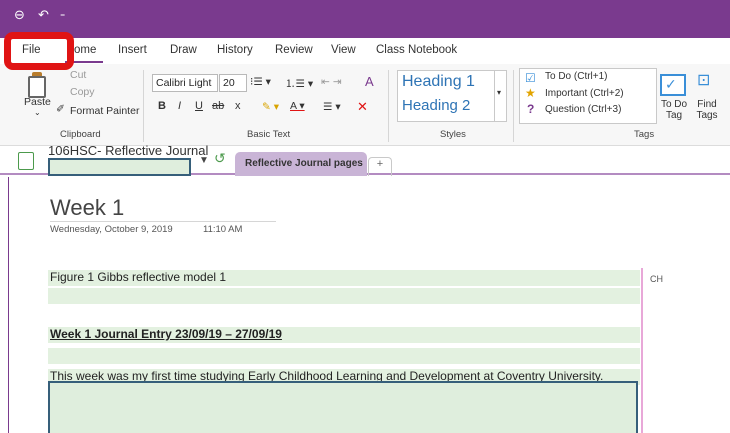 Image resolution: width=730 pixels, height=433 pixels. What do you see at coordinates (233, 83) in the screenshot?
I see `font-size-box: 20` at bounding box center [233, 83].